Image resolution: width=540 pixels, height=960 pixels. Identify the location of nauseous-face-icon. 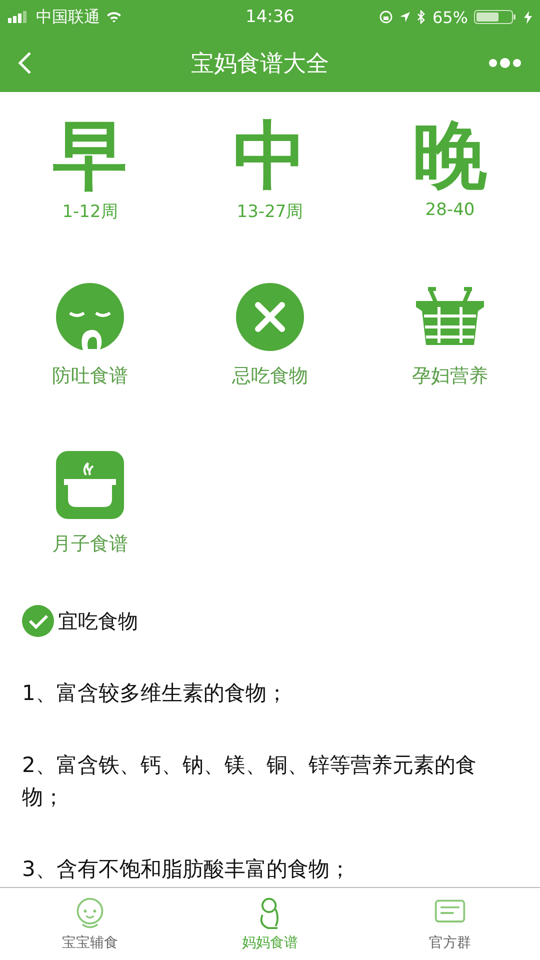
(90, 317).